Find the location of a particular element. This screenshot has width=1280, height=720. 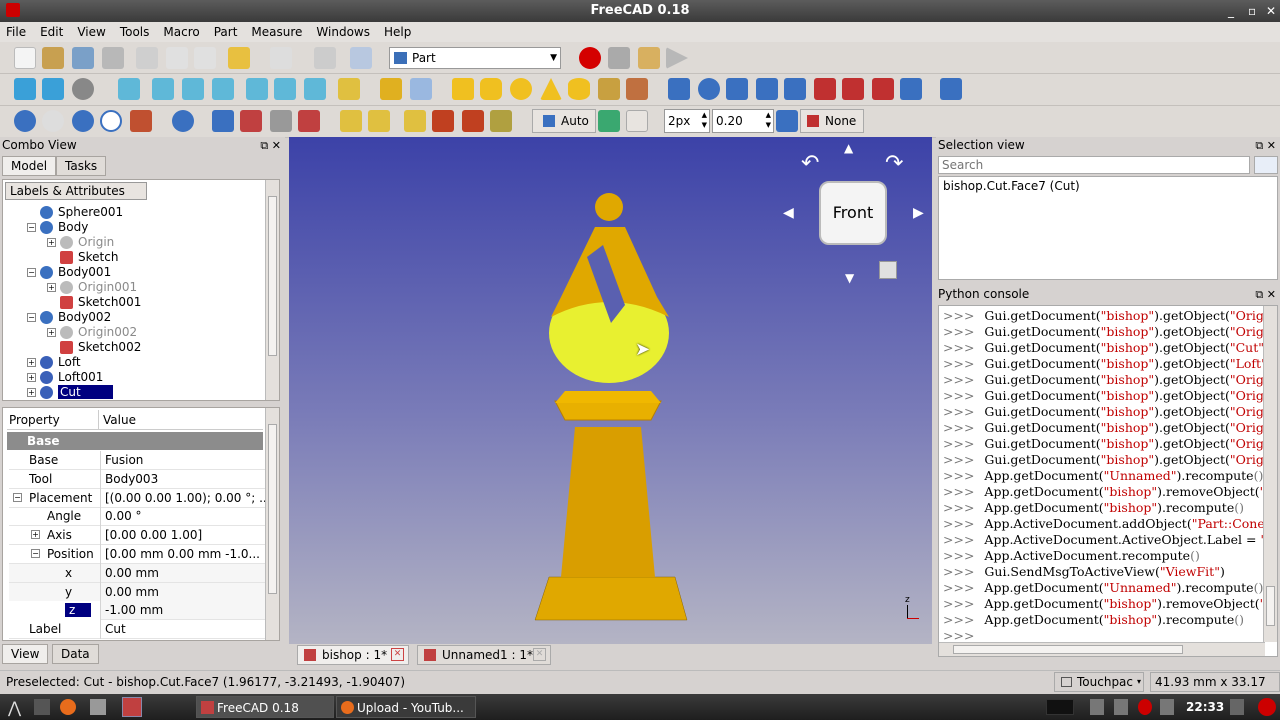

isometric-view-icon is located at coordinates (129, 89).